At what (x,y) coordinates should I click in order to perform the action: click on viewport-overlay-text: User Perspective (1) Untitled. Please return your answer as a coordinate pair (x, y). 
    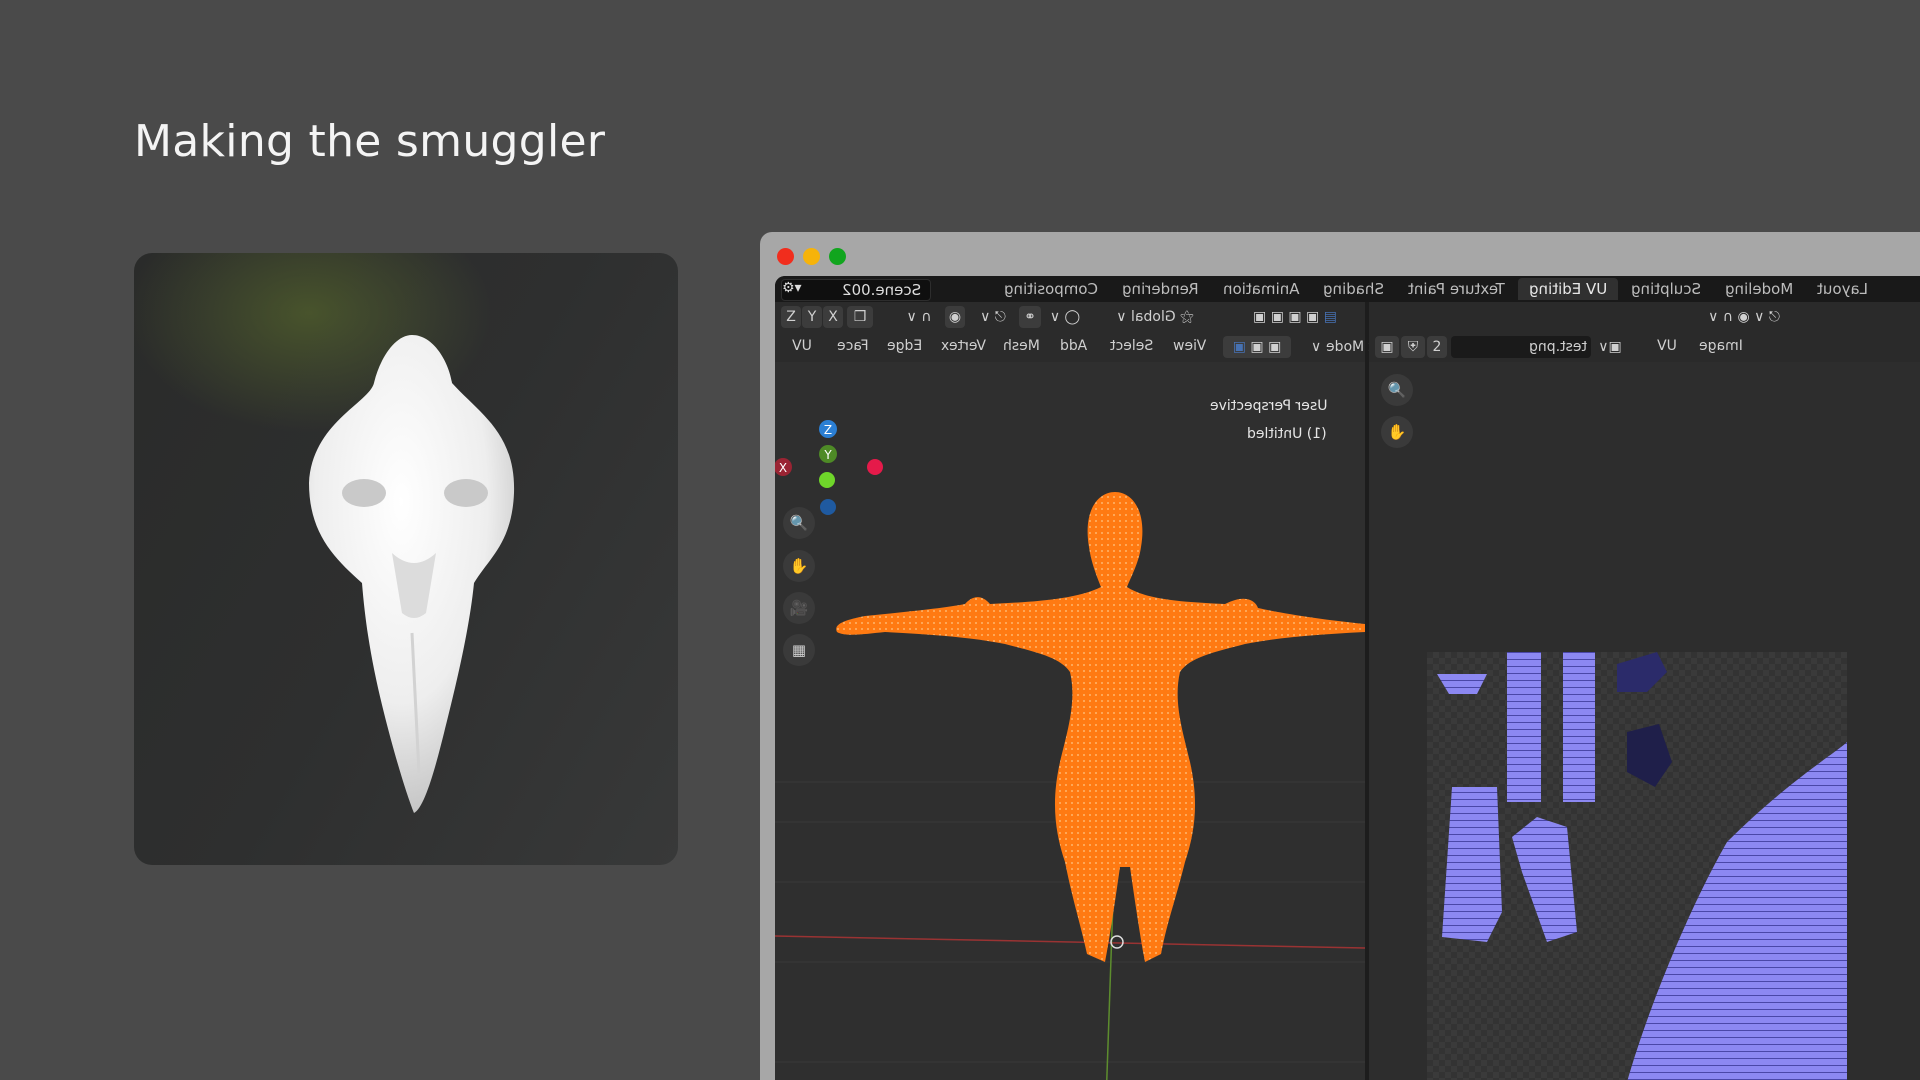
    Looking at the image, I should click on (1268, 420).